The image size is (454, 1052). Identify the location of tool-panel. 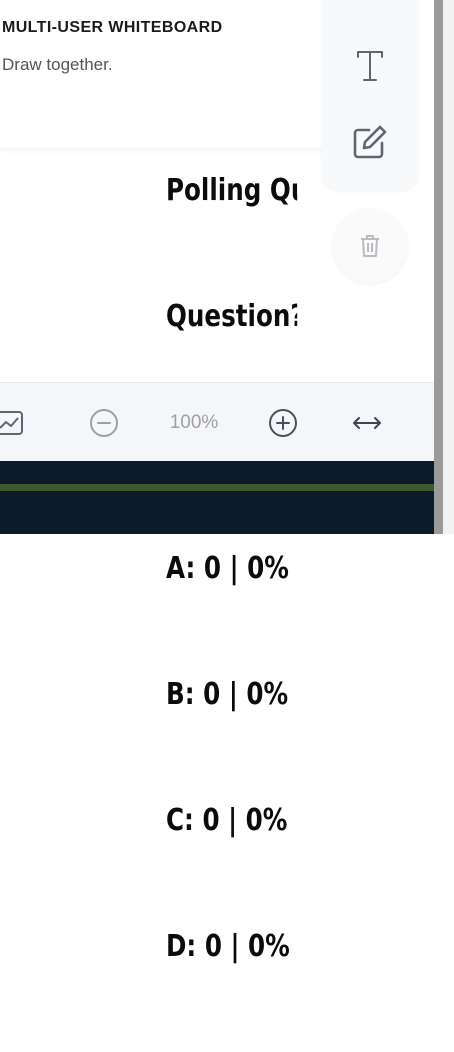
(370, 95).